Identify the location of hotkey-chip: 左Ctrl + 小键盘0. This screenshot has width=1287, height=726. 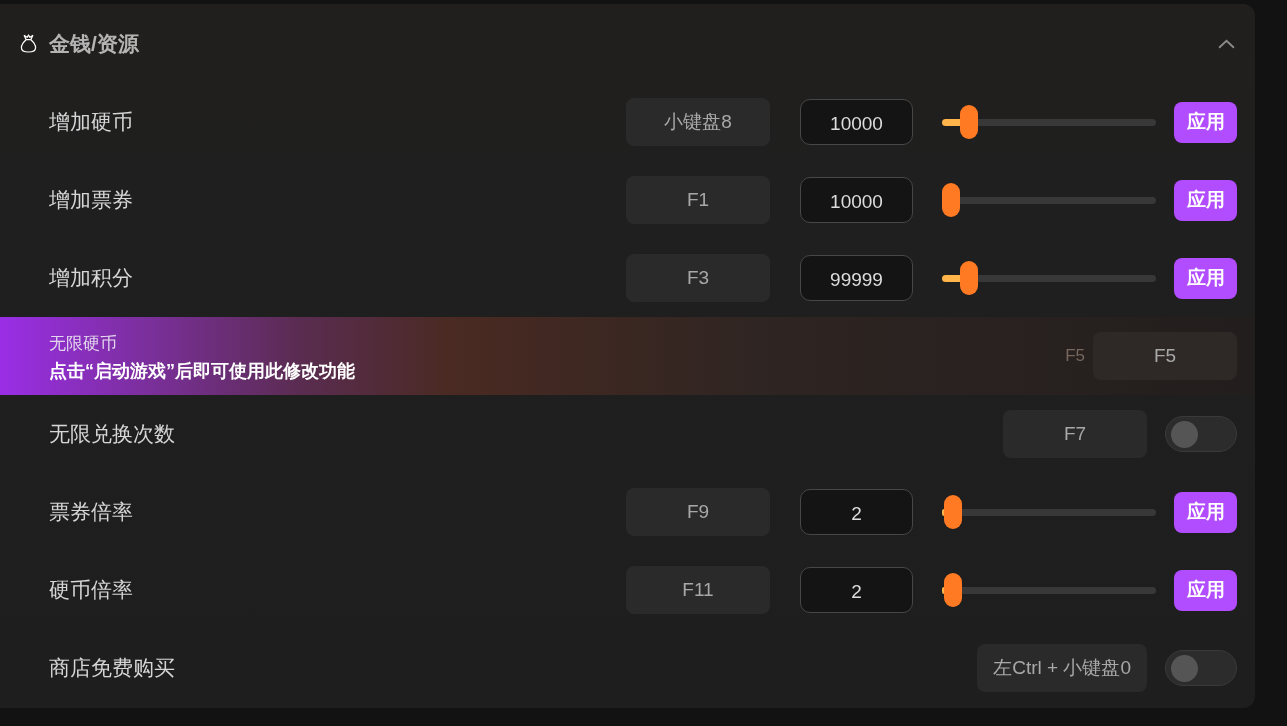
(1062, 668).